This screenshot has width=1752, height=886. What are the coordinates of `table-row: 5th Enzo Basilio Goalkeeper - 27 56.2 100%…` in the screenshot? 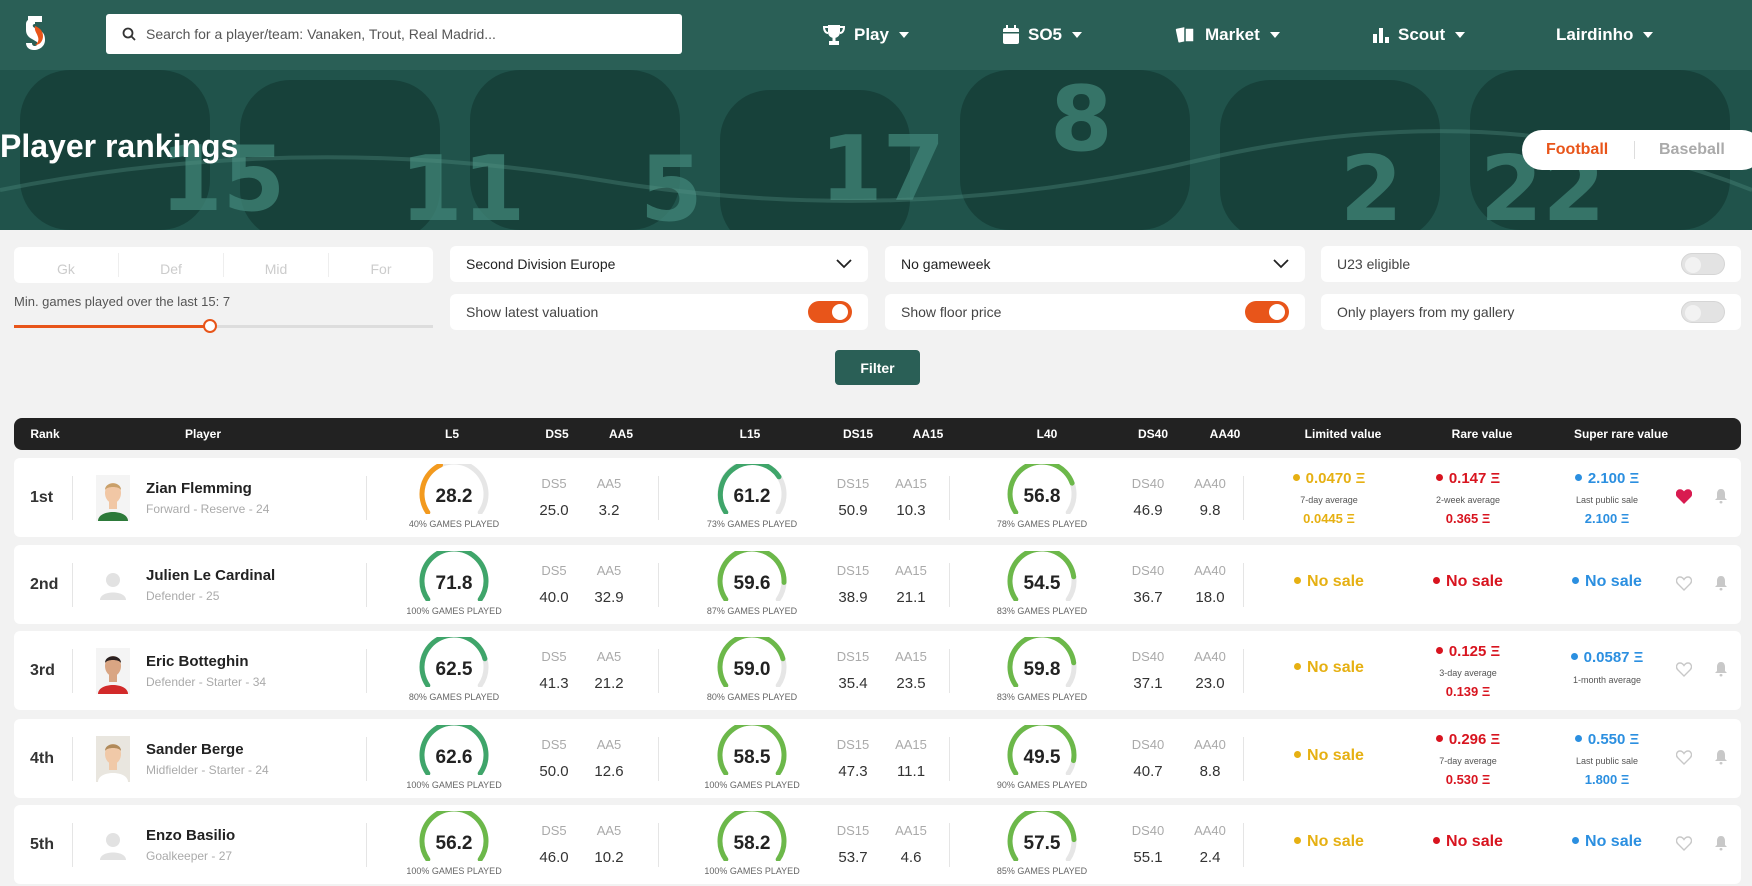 It's located at (877, 844).